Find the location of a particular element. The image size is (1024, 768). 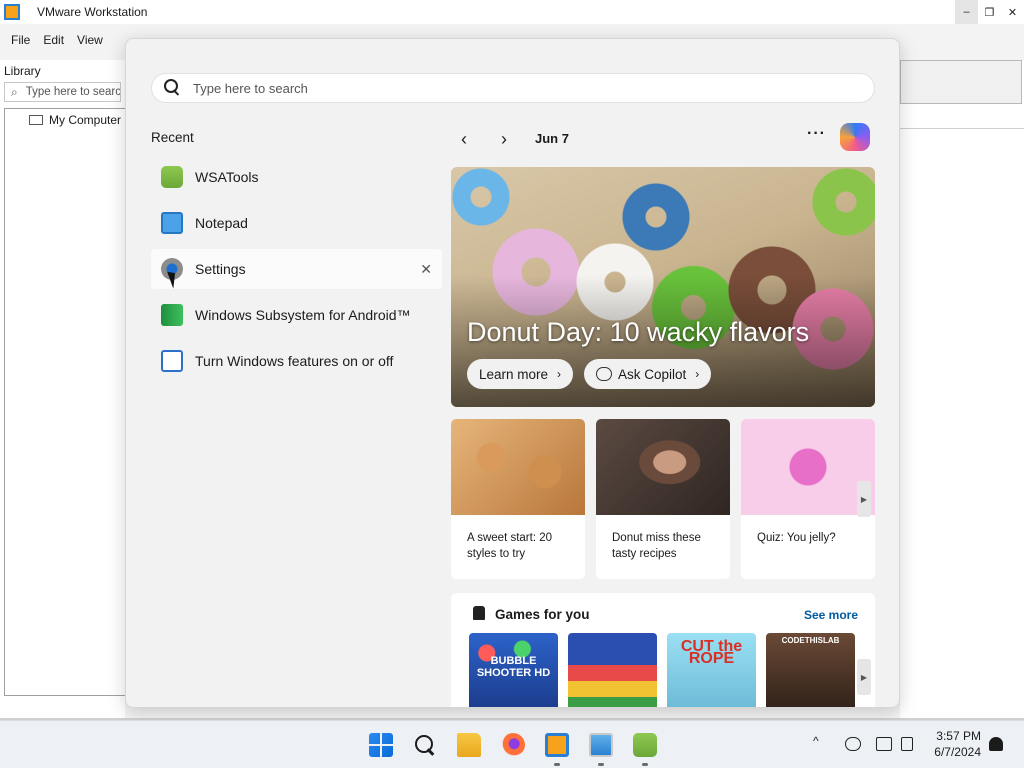

library-search-input: ⌕ Type here to search is located at coordinates (62, 92).